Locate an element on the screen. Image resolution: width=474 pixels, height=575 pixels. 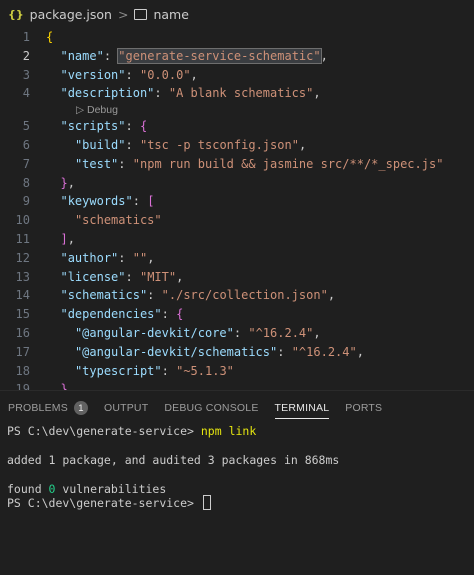
line-number: 16 is located at coordinates (22, 332).